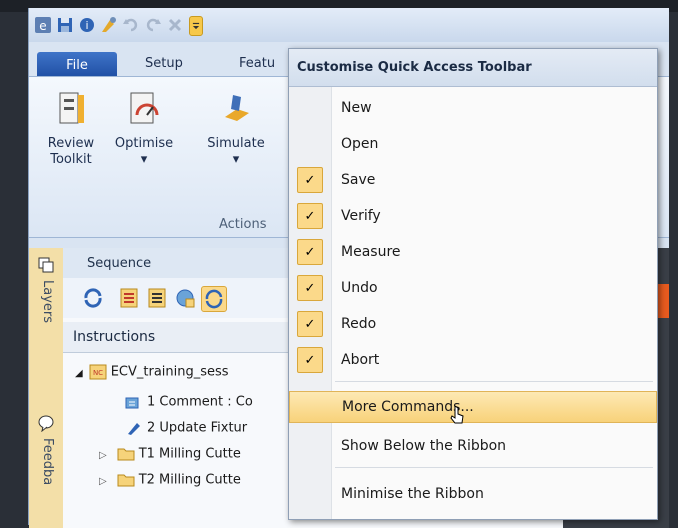 The height and width of the screenshot is (528, 678). Describe the element at coordinates (359, 288) in the screenshot. I see `menu-item-label: Undo` at that location.